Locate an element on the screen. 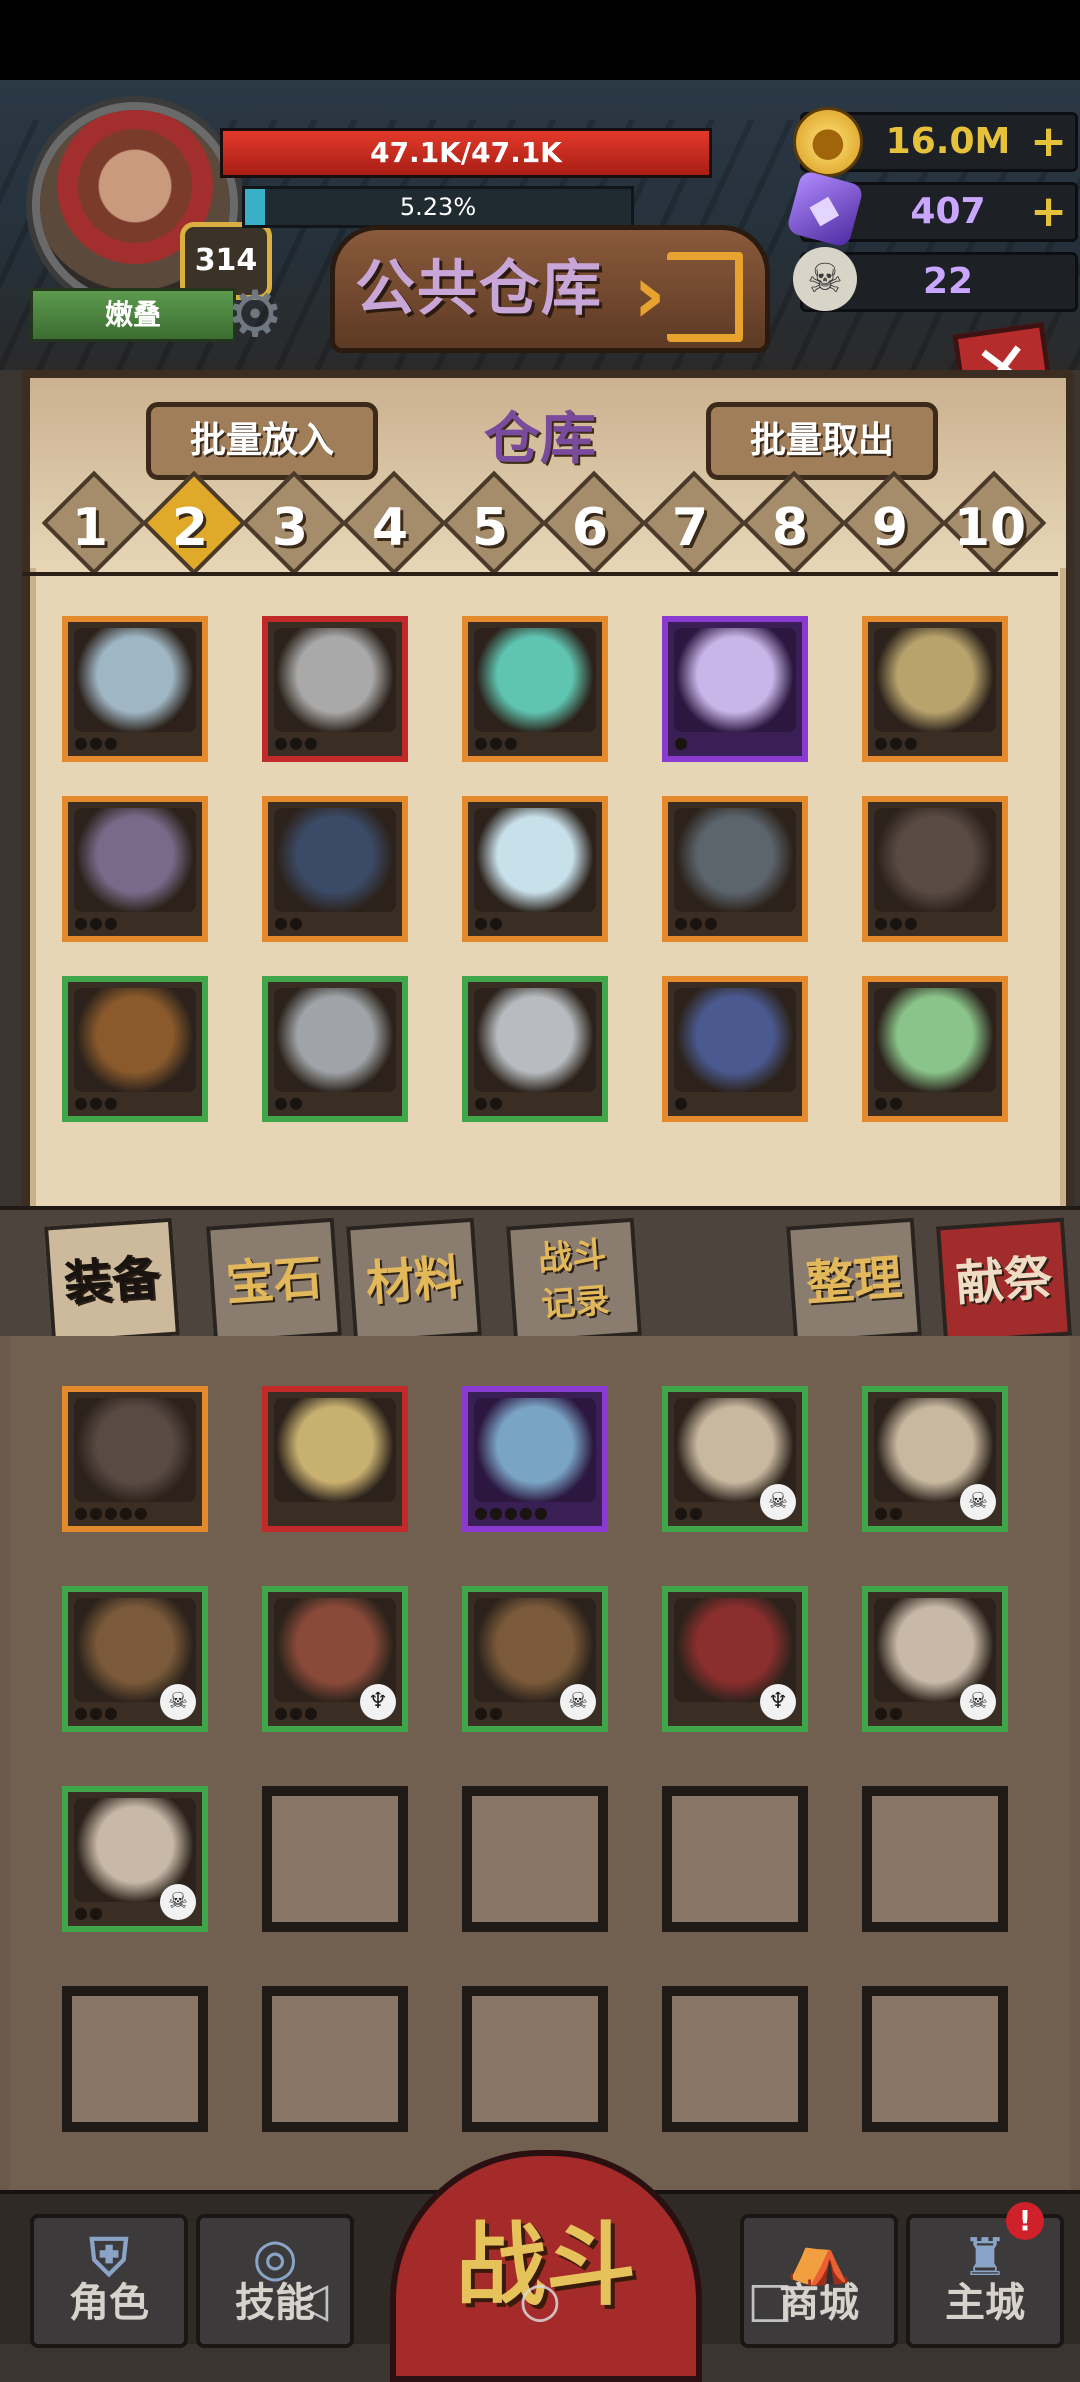 This screenshot has width=1080, height=2382. gem-currency: ◆ 407 + is located at coordinates (931, 209).